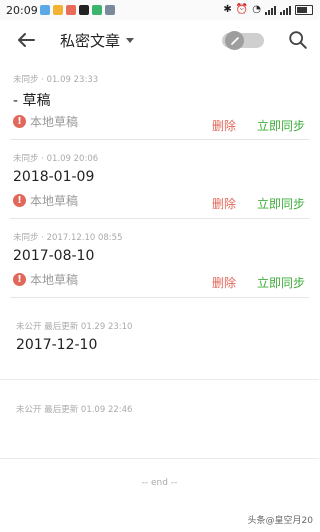 This screenshot has height=532, width=320. What do you see at coordinates (90, 41) in the screenshot?
I see `page-title: 私密文章` at bounding box center [90, 41].